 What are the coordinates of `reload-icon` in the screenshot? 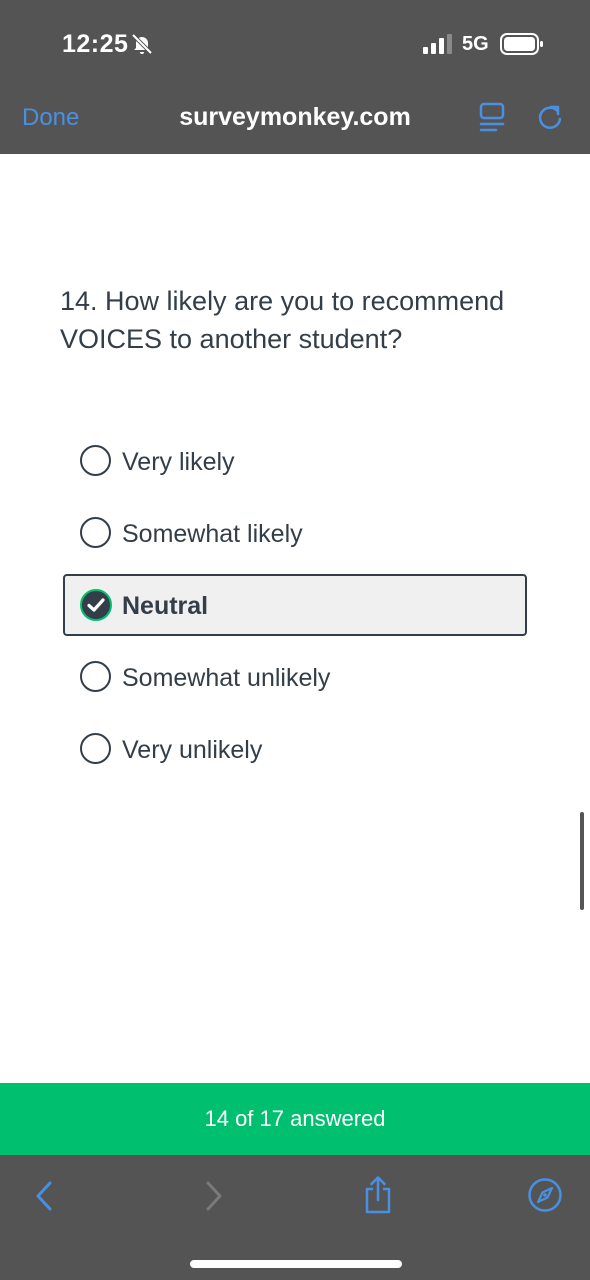 It's located at (550, 117).